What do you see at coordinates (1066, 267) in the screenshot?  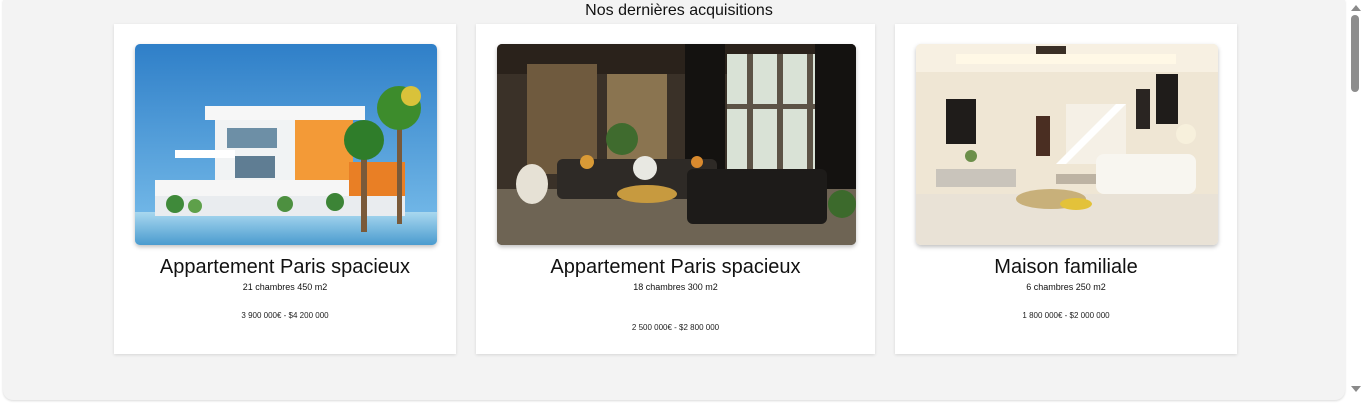 I see `listing-name: Maison familiale` at bounding box center [1066, 267].